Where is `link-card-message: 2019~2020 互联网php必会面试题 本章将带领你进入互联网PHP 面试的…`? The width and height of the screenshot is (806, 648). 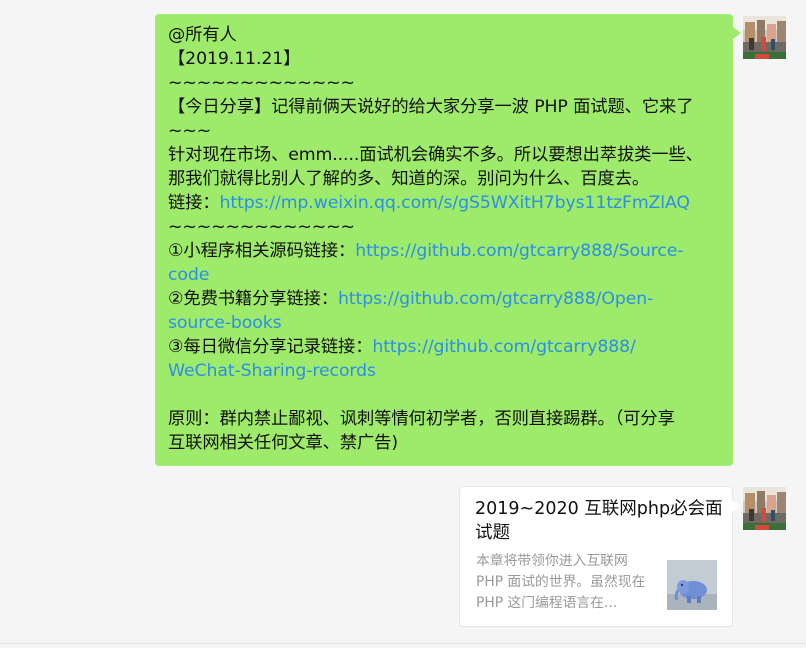 link-card-message: 2019~2020 互联网php必会面试题 本章将带领你进入互联网PHP 面试的… is located at coordinates (599, 556).